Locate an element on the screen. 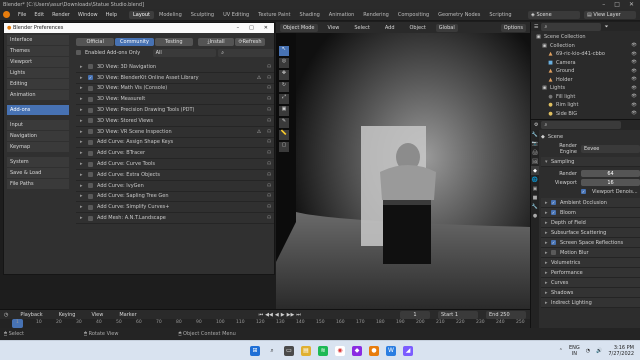  addon-row: ▸ 3D View: Precision Drawing Tools (PDT) ⚇ is located at coordinates (175, 110).